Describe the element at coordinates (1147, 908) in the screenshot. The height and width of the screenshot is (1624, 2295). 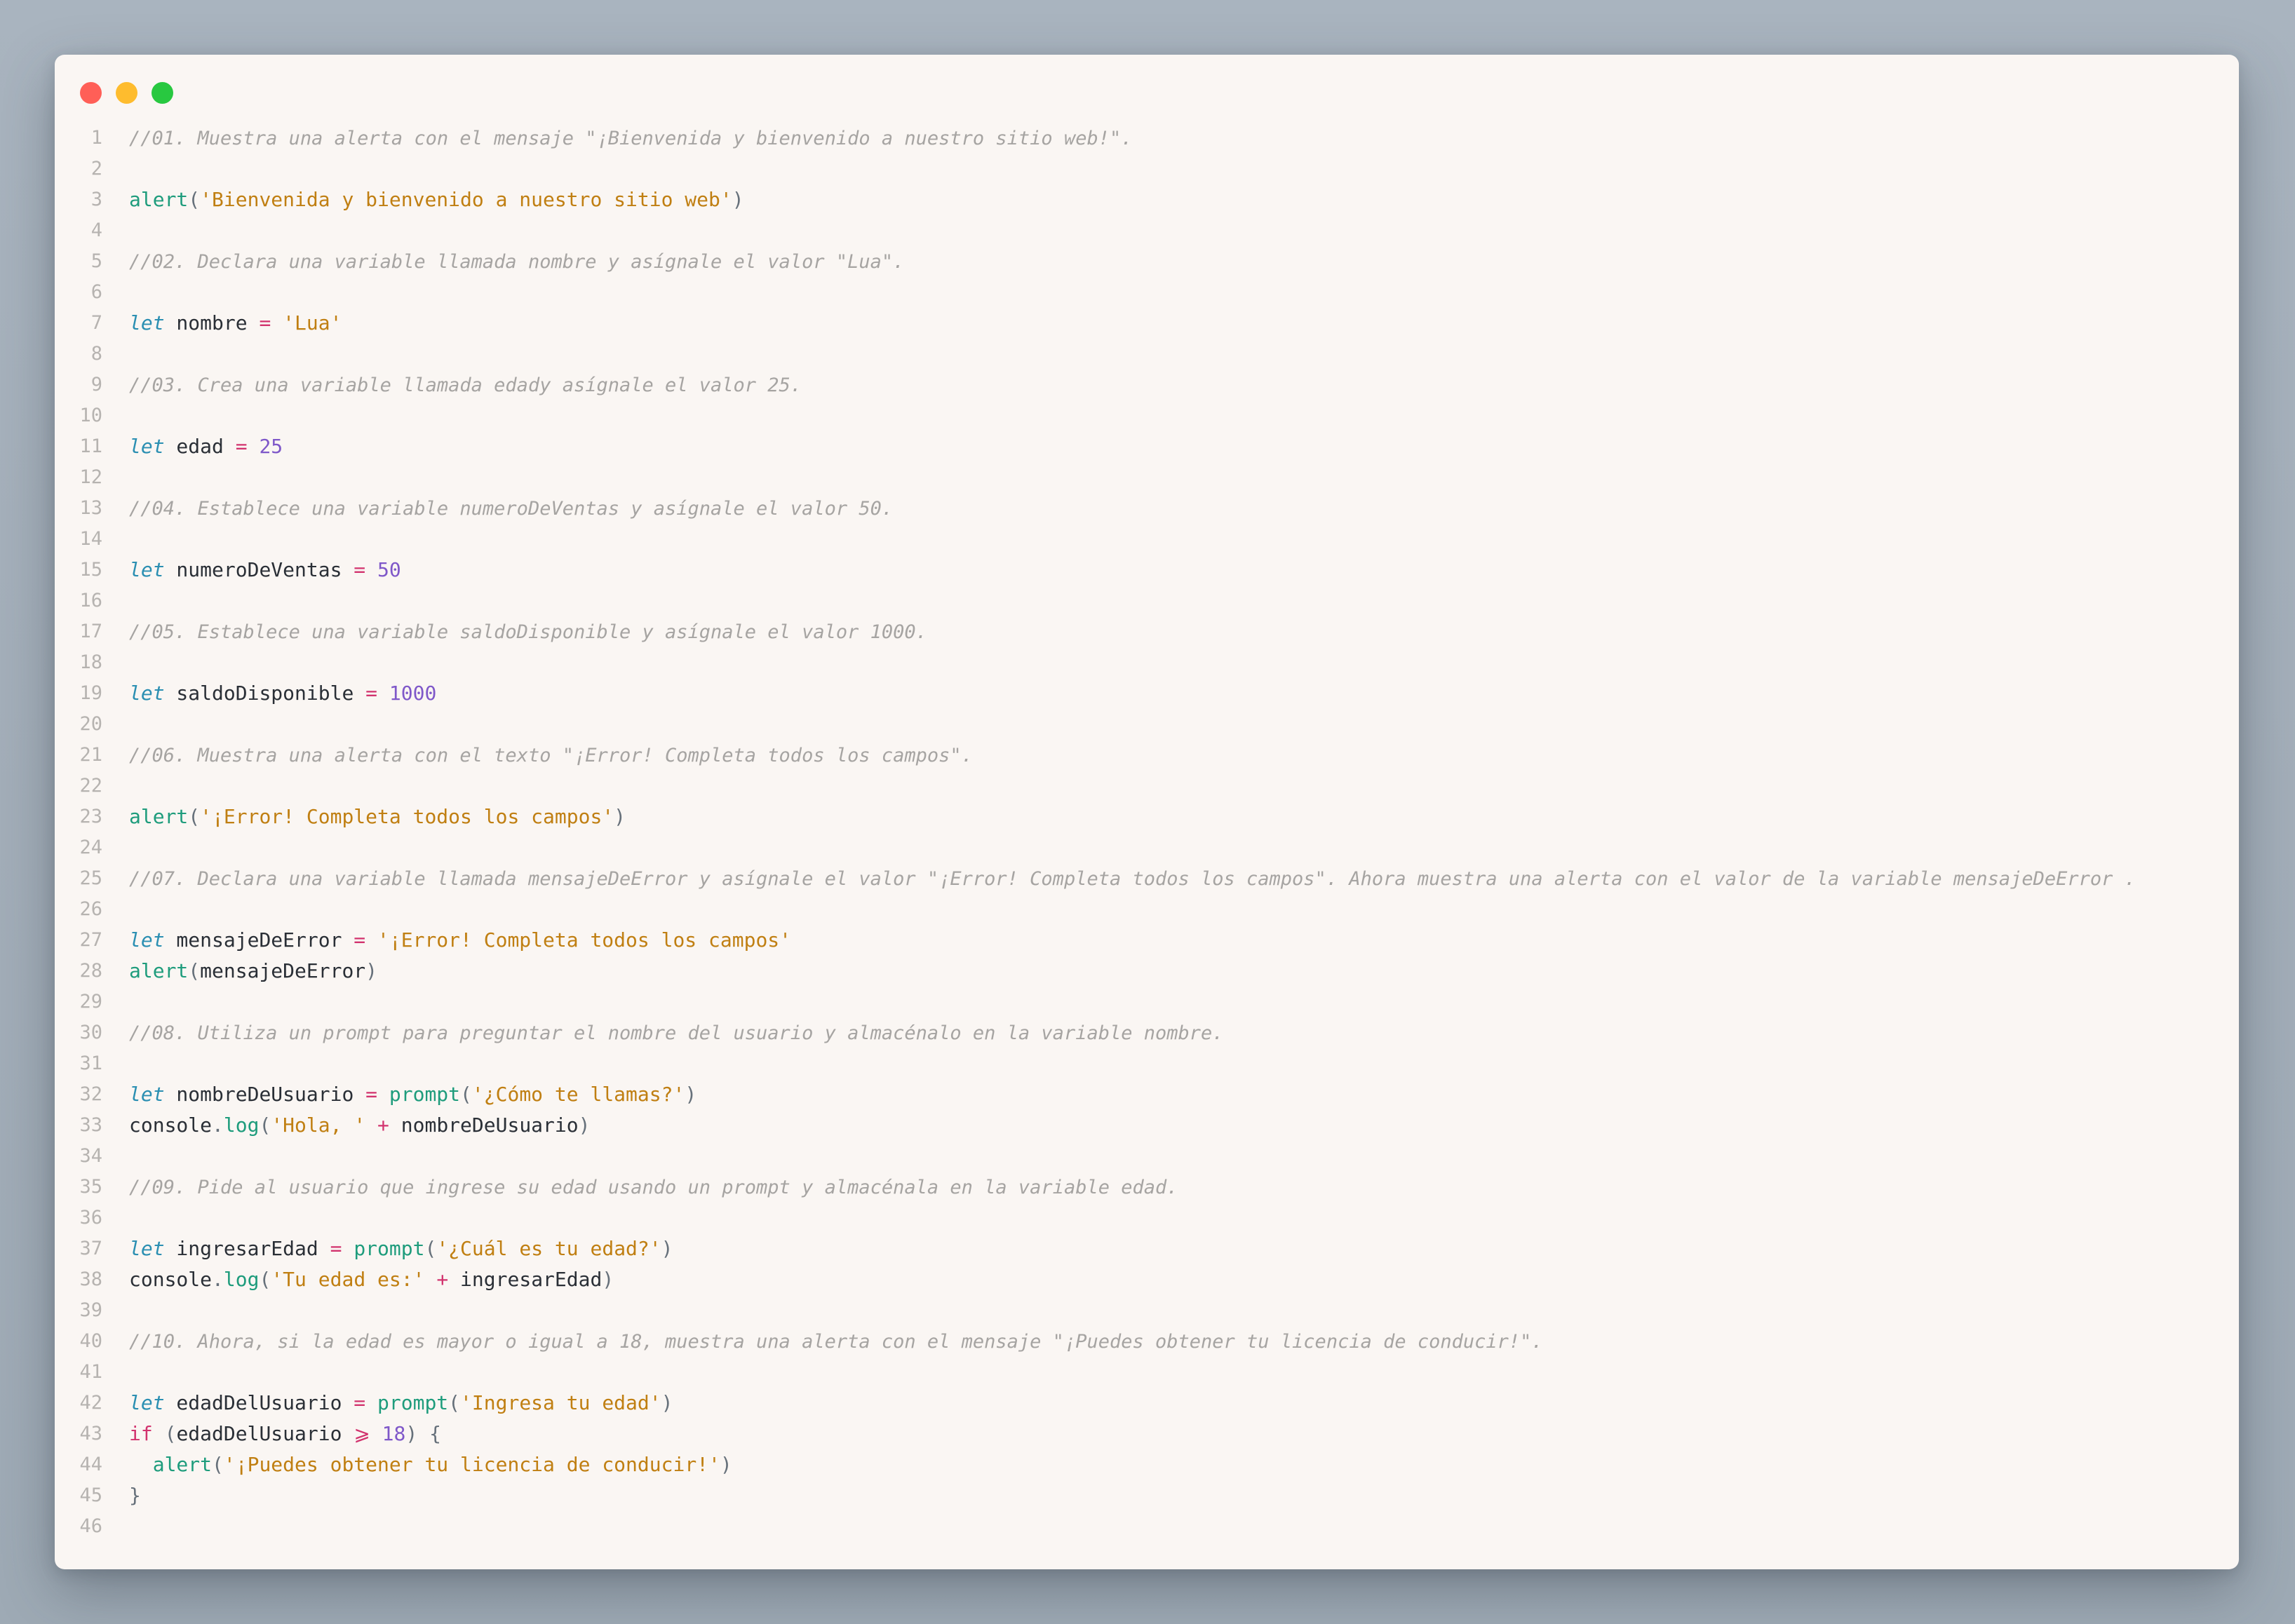
I see `code-line: 26` at that location.